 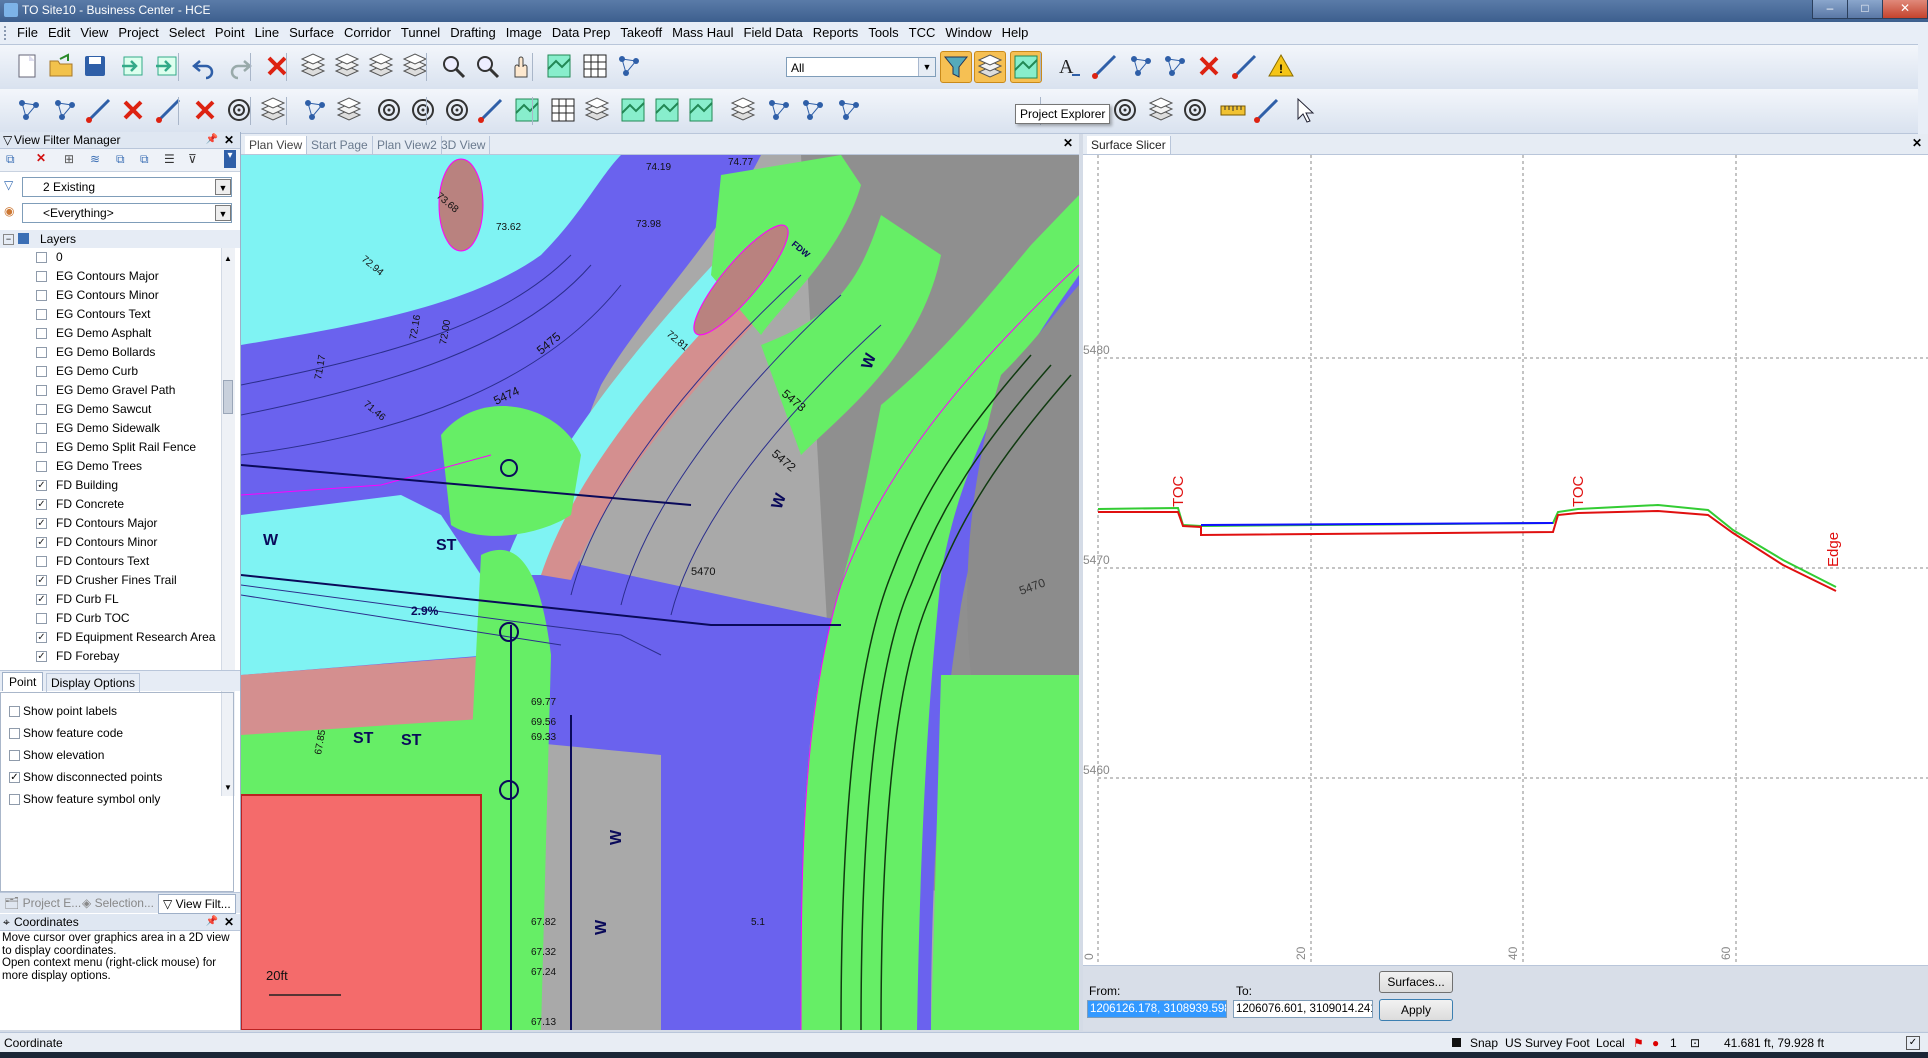 I want to click on intersect-icon, so click(x=169, y=110).